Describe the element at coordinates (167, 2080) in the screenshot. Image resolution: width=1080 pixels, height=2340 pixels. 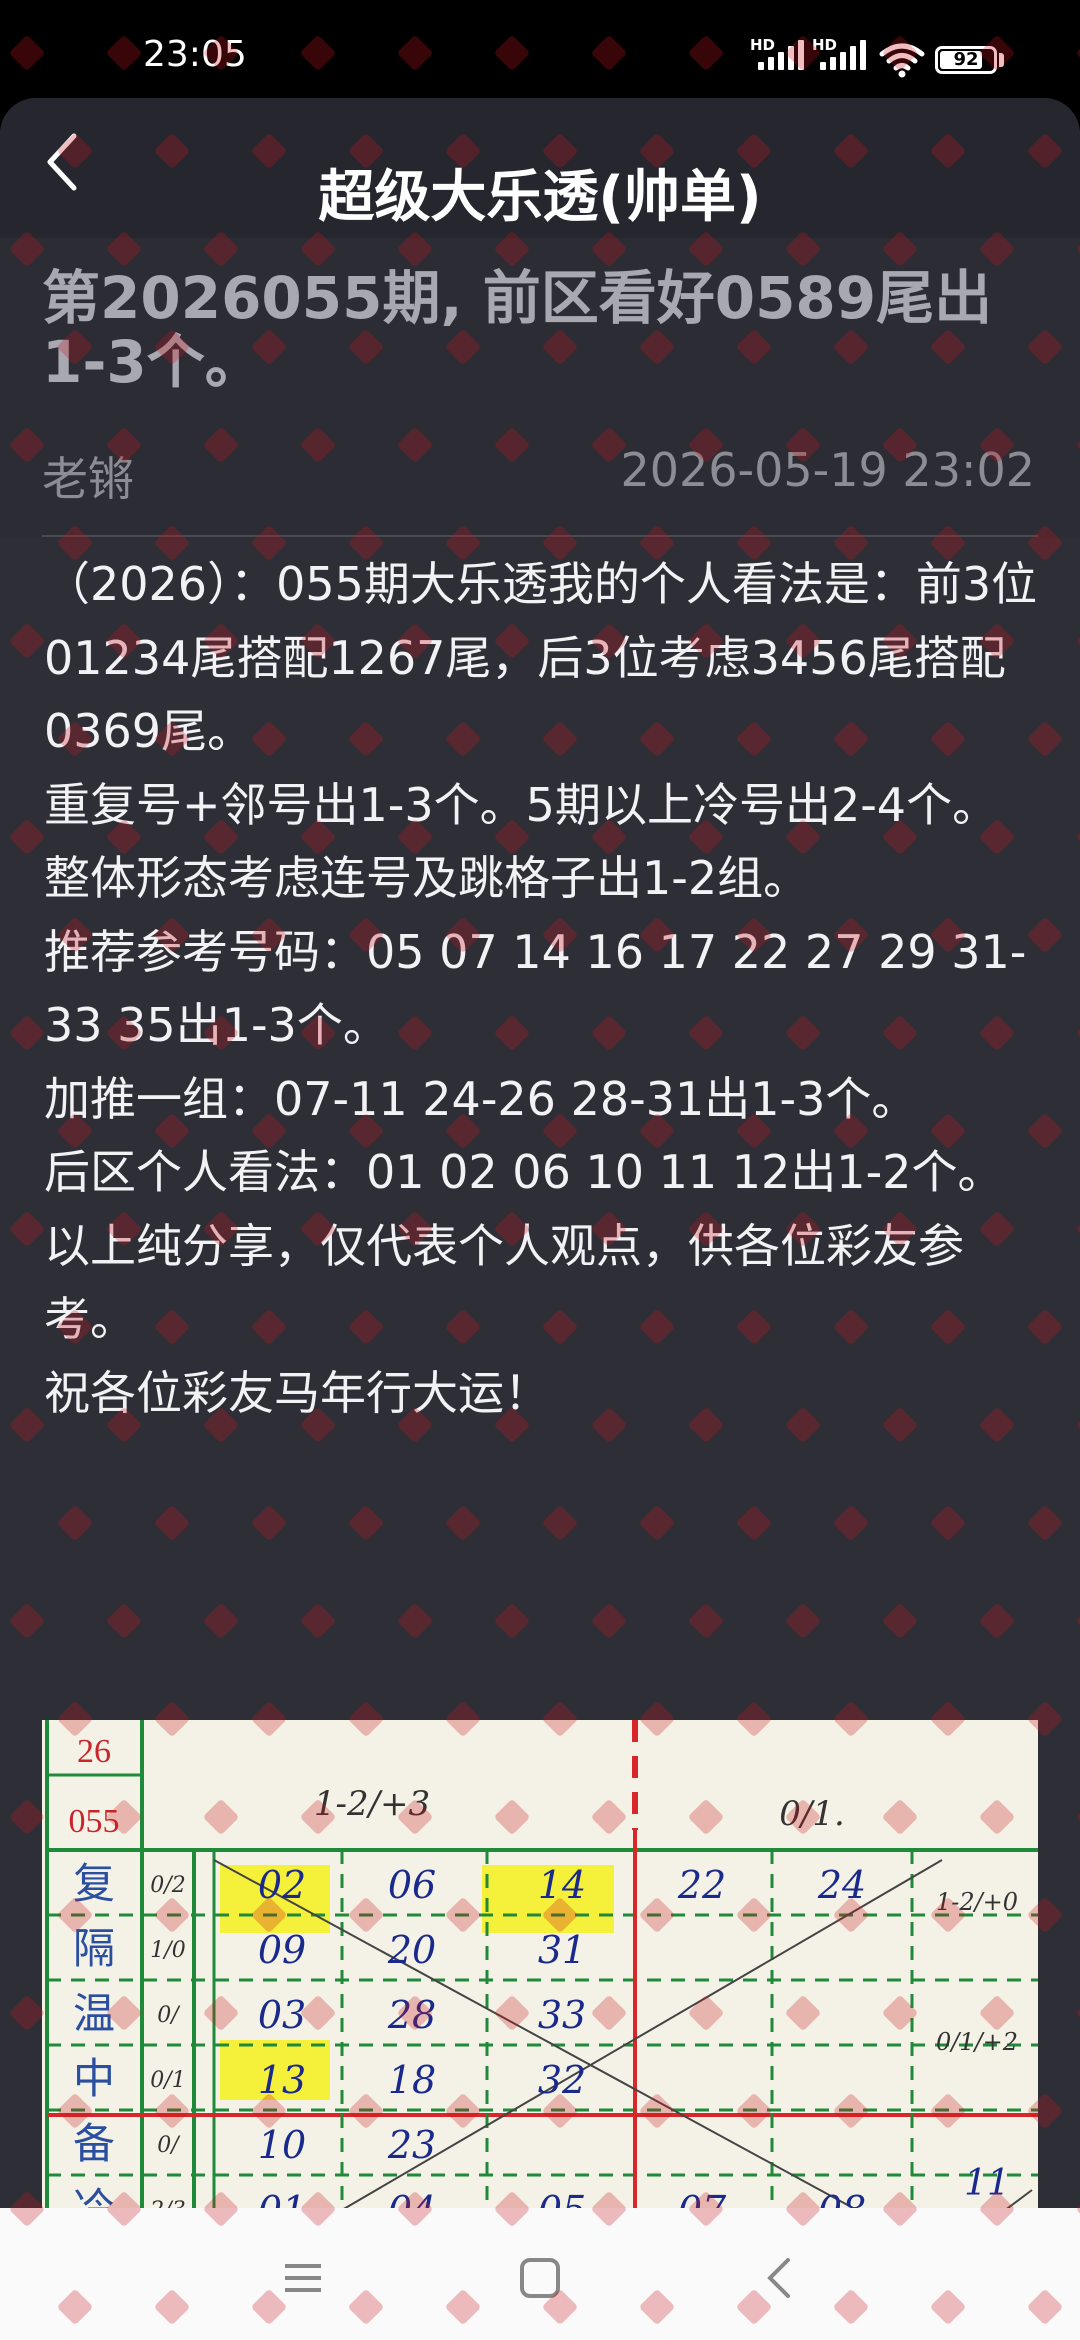
I see `chart-row-mark: 0/1` at that location.